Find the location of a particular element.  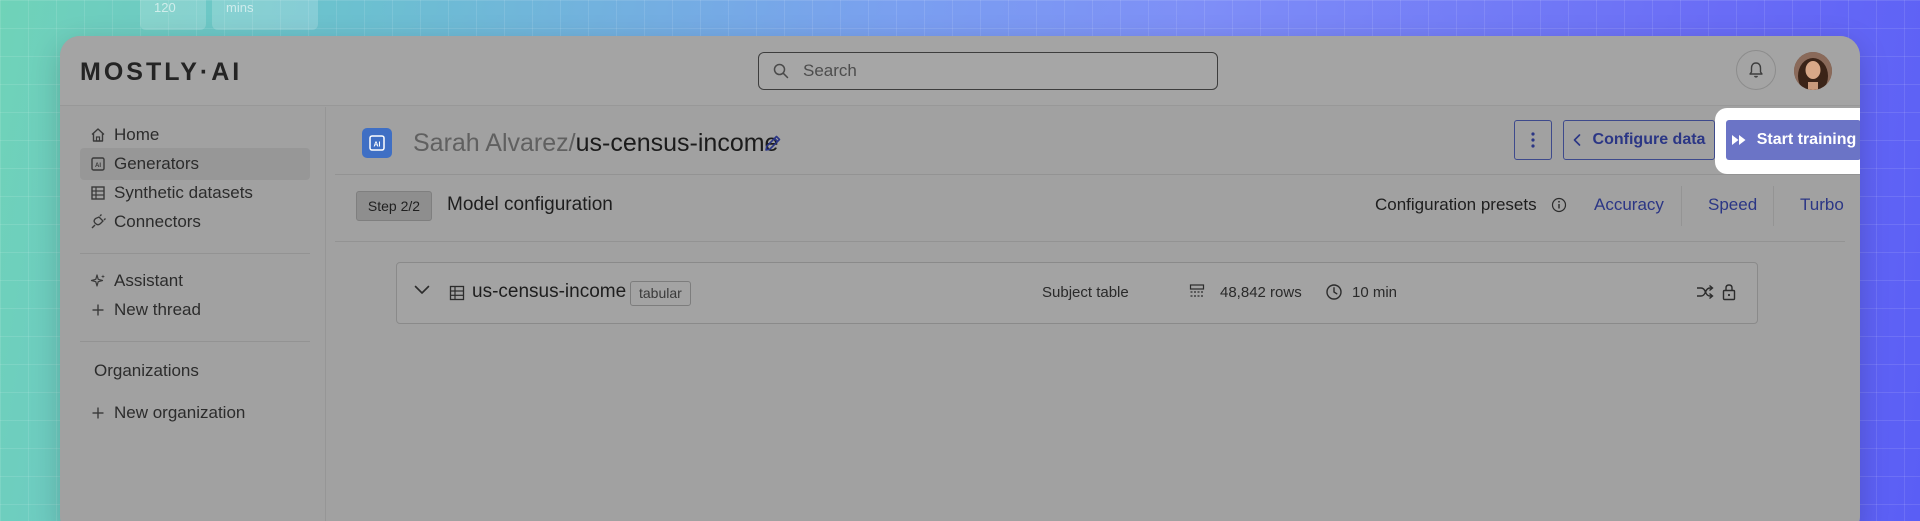

fast-forward-icon is located at coordinates (1738, 140).